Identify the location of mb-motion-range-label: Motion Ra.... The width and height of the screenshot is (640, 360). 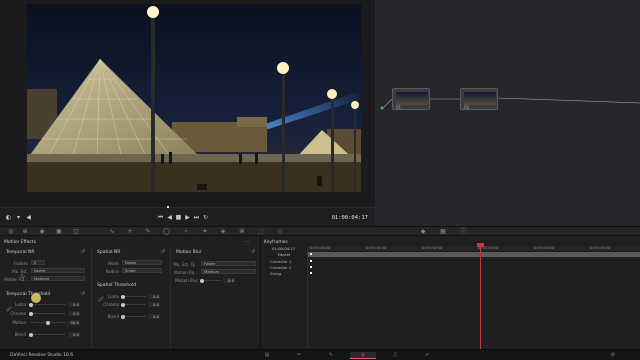
(186, 272).